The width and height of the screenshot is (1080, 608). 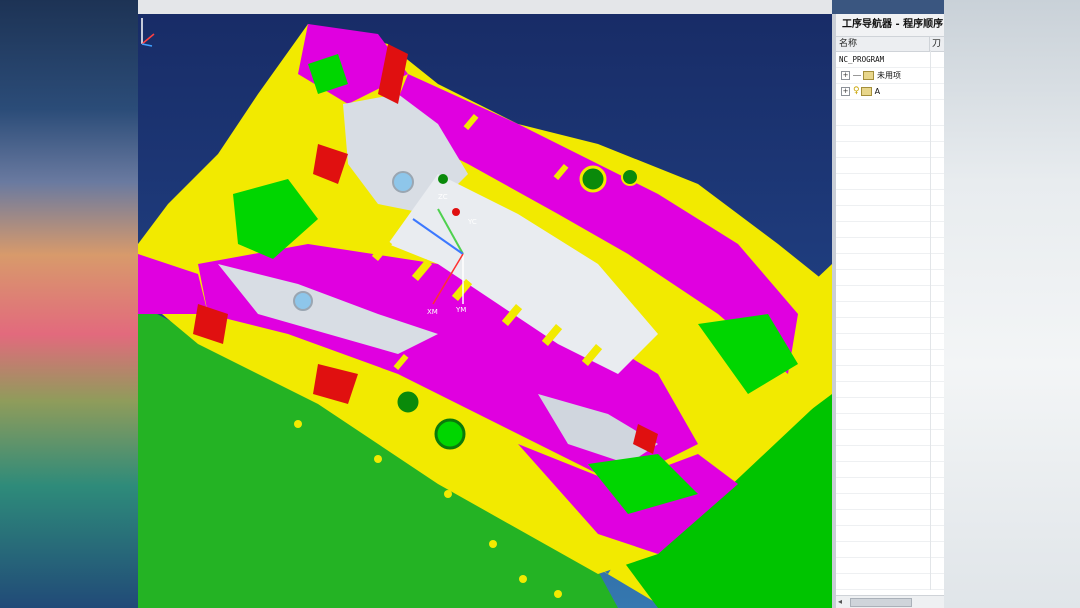 What do you see at coordinates (881, 602) in the screenshot?
I see `scrollbar-thumb` at bounding box center [881, 602].